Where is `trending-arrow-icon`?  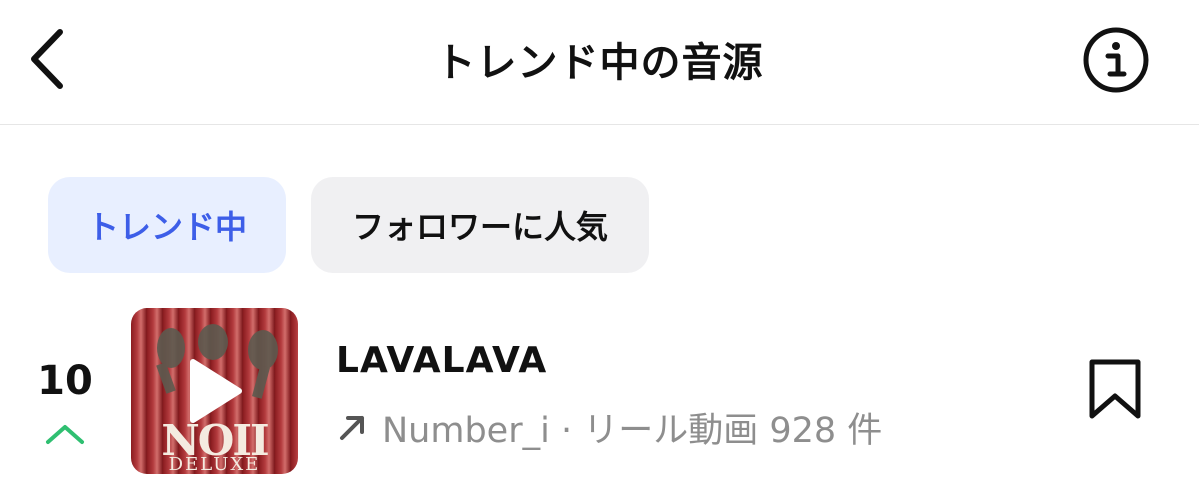 trending-arrow-icon is located at coordinates (352, 427).